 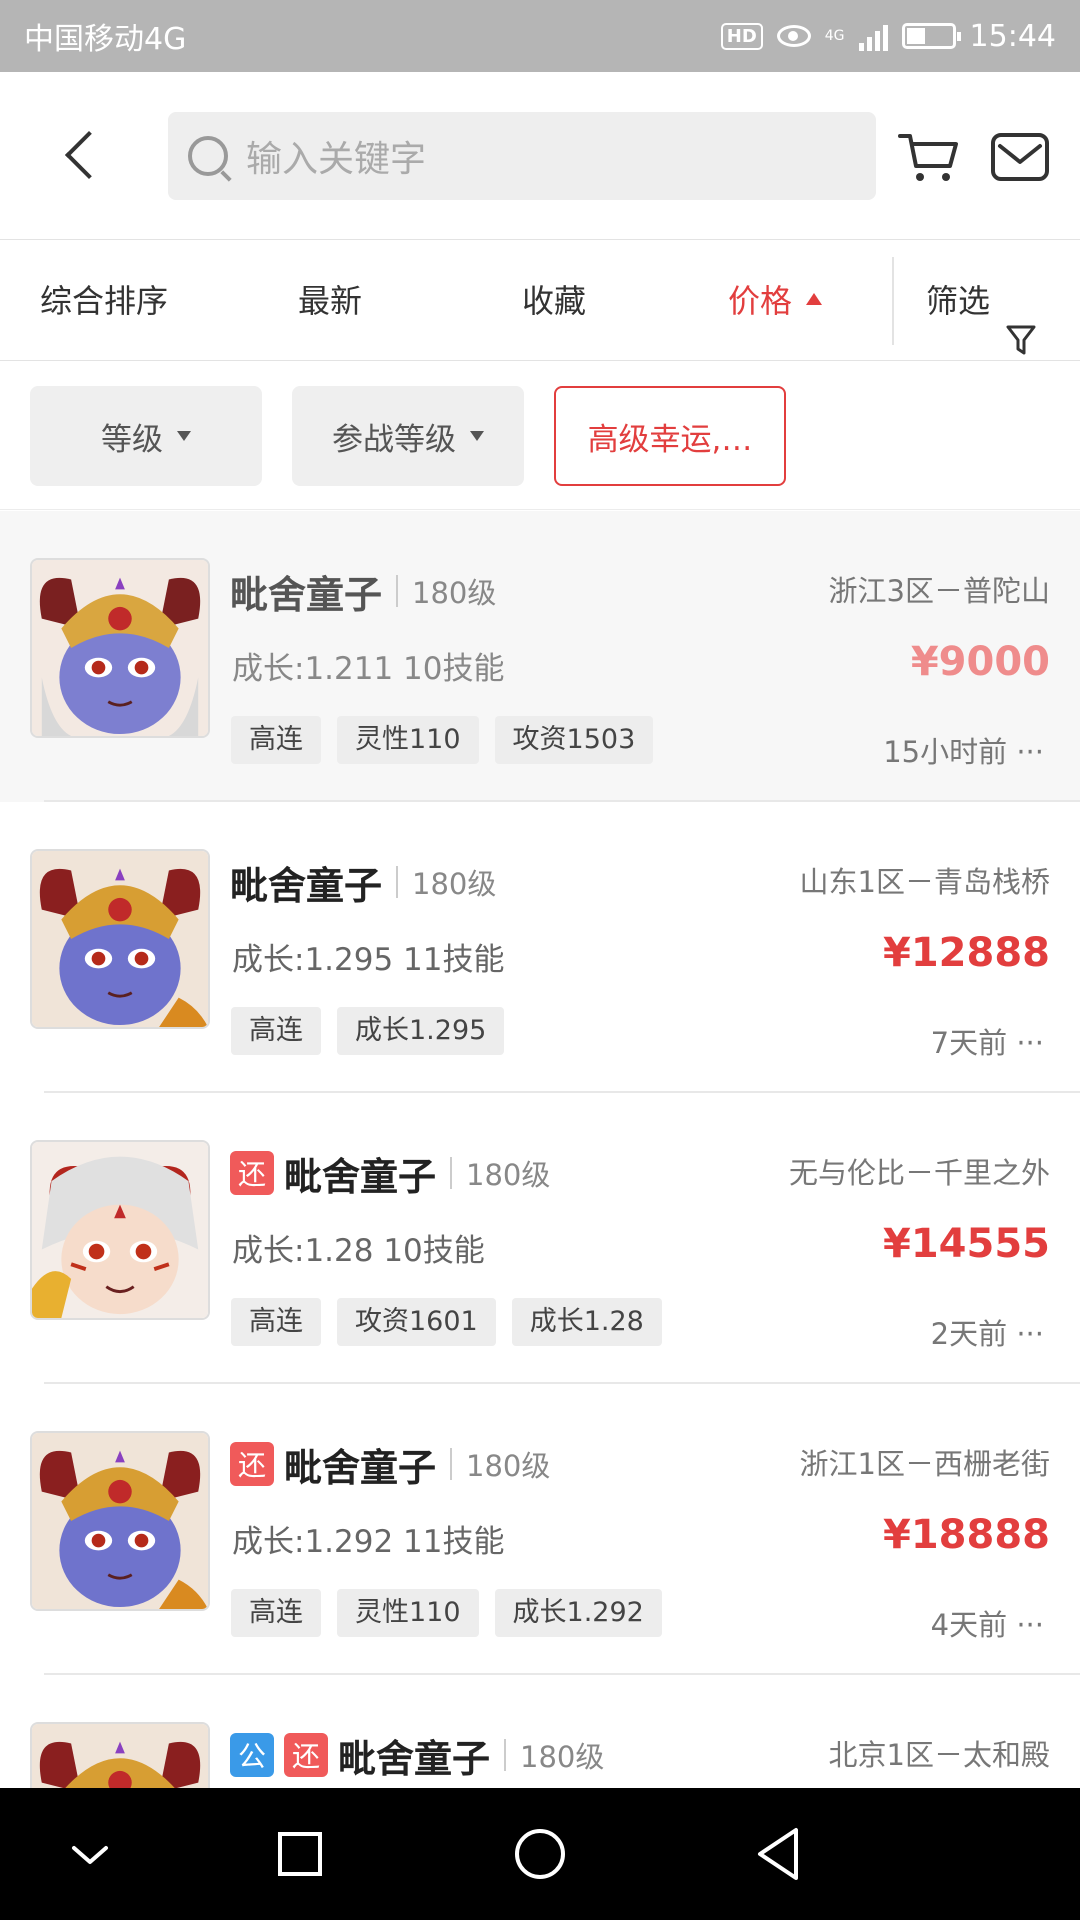 I want to click on server-name: 浙江3区－普陀山, so click(x=939, y=591).